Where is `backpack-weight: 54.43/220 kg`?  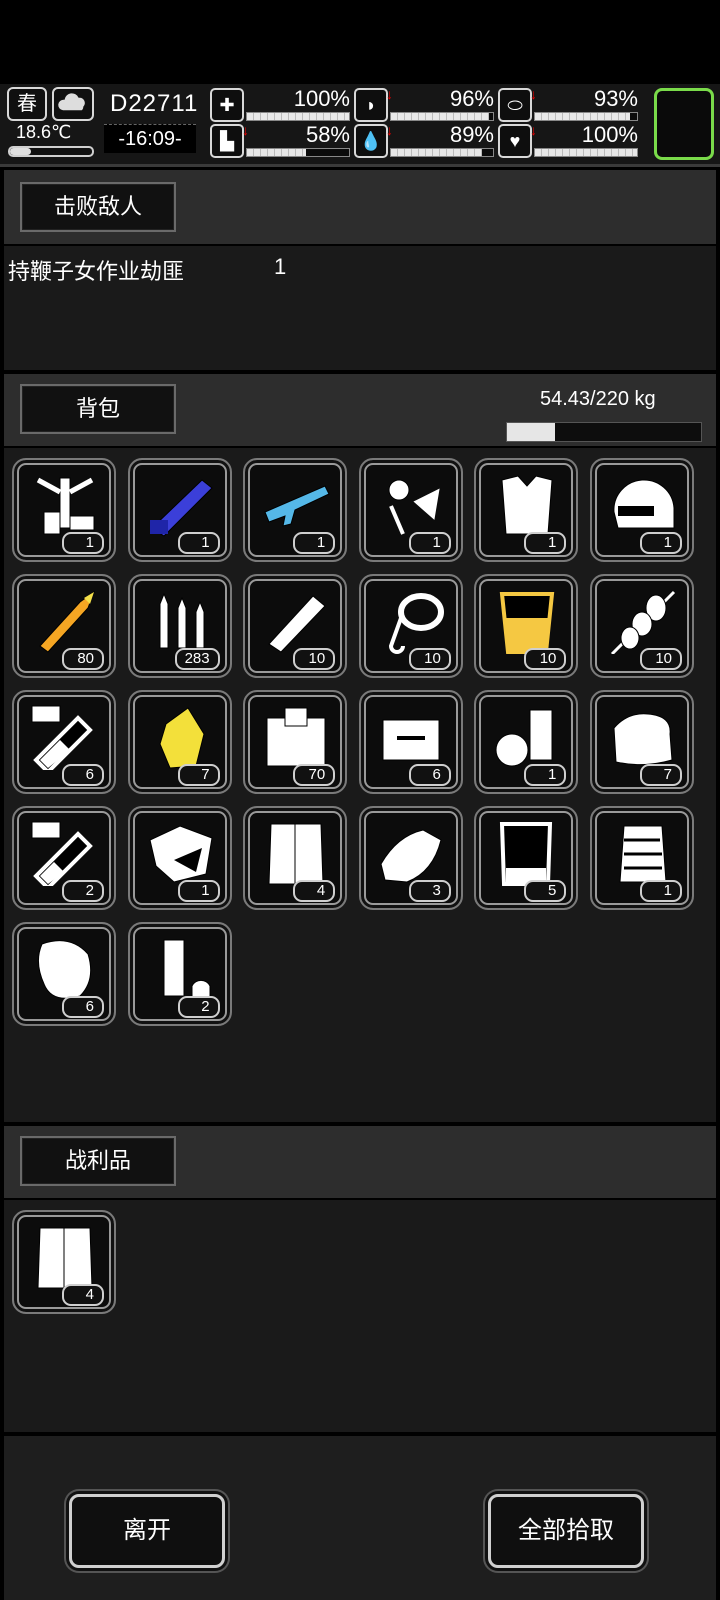 backpack-weight: 54.43/220 kg is located at coordinates (598, 399).